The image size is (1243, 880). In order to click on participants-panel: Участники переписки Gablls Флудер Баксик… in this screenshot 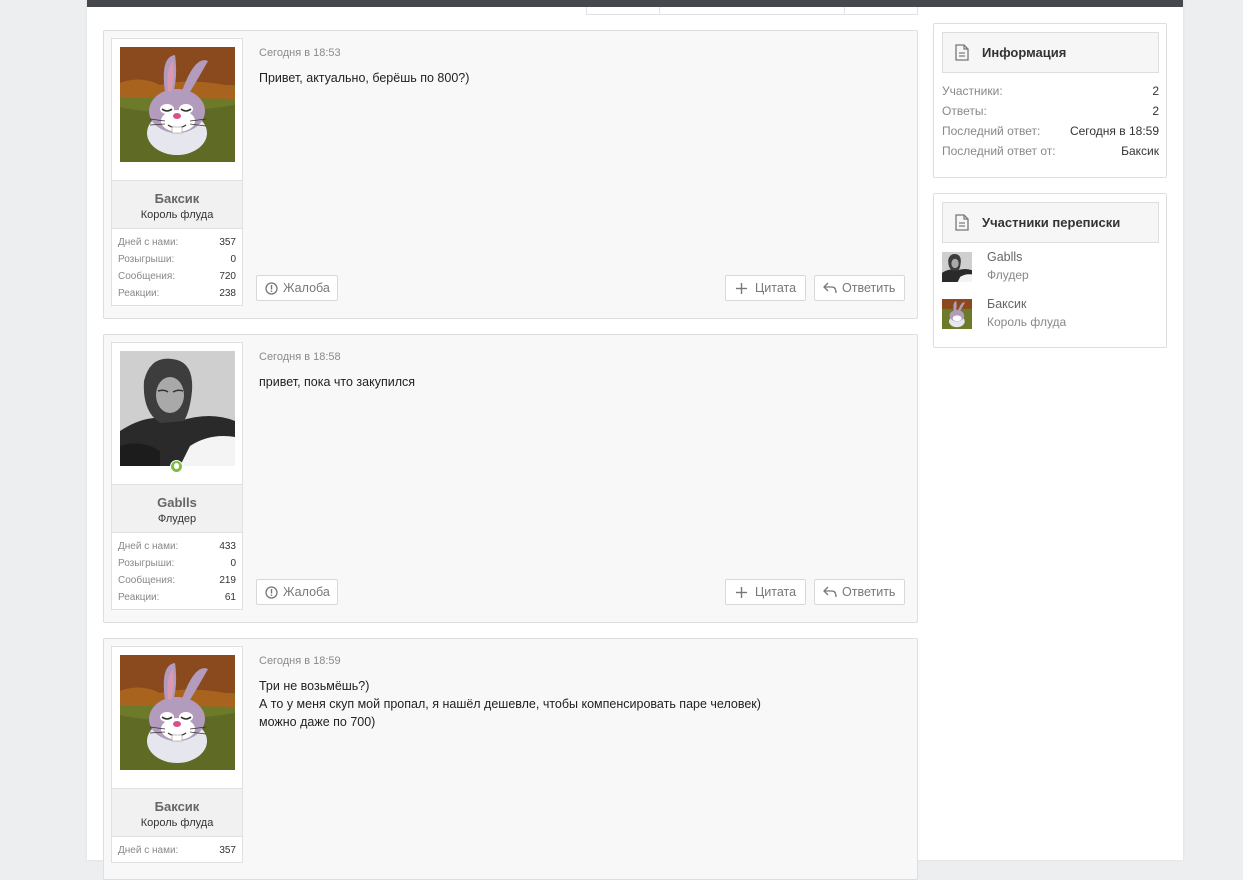, I will do `click(1050, 270)`.